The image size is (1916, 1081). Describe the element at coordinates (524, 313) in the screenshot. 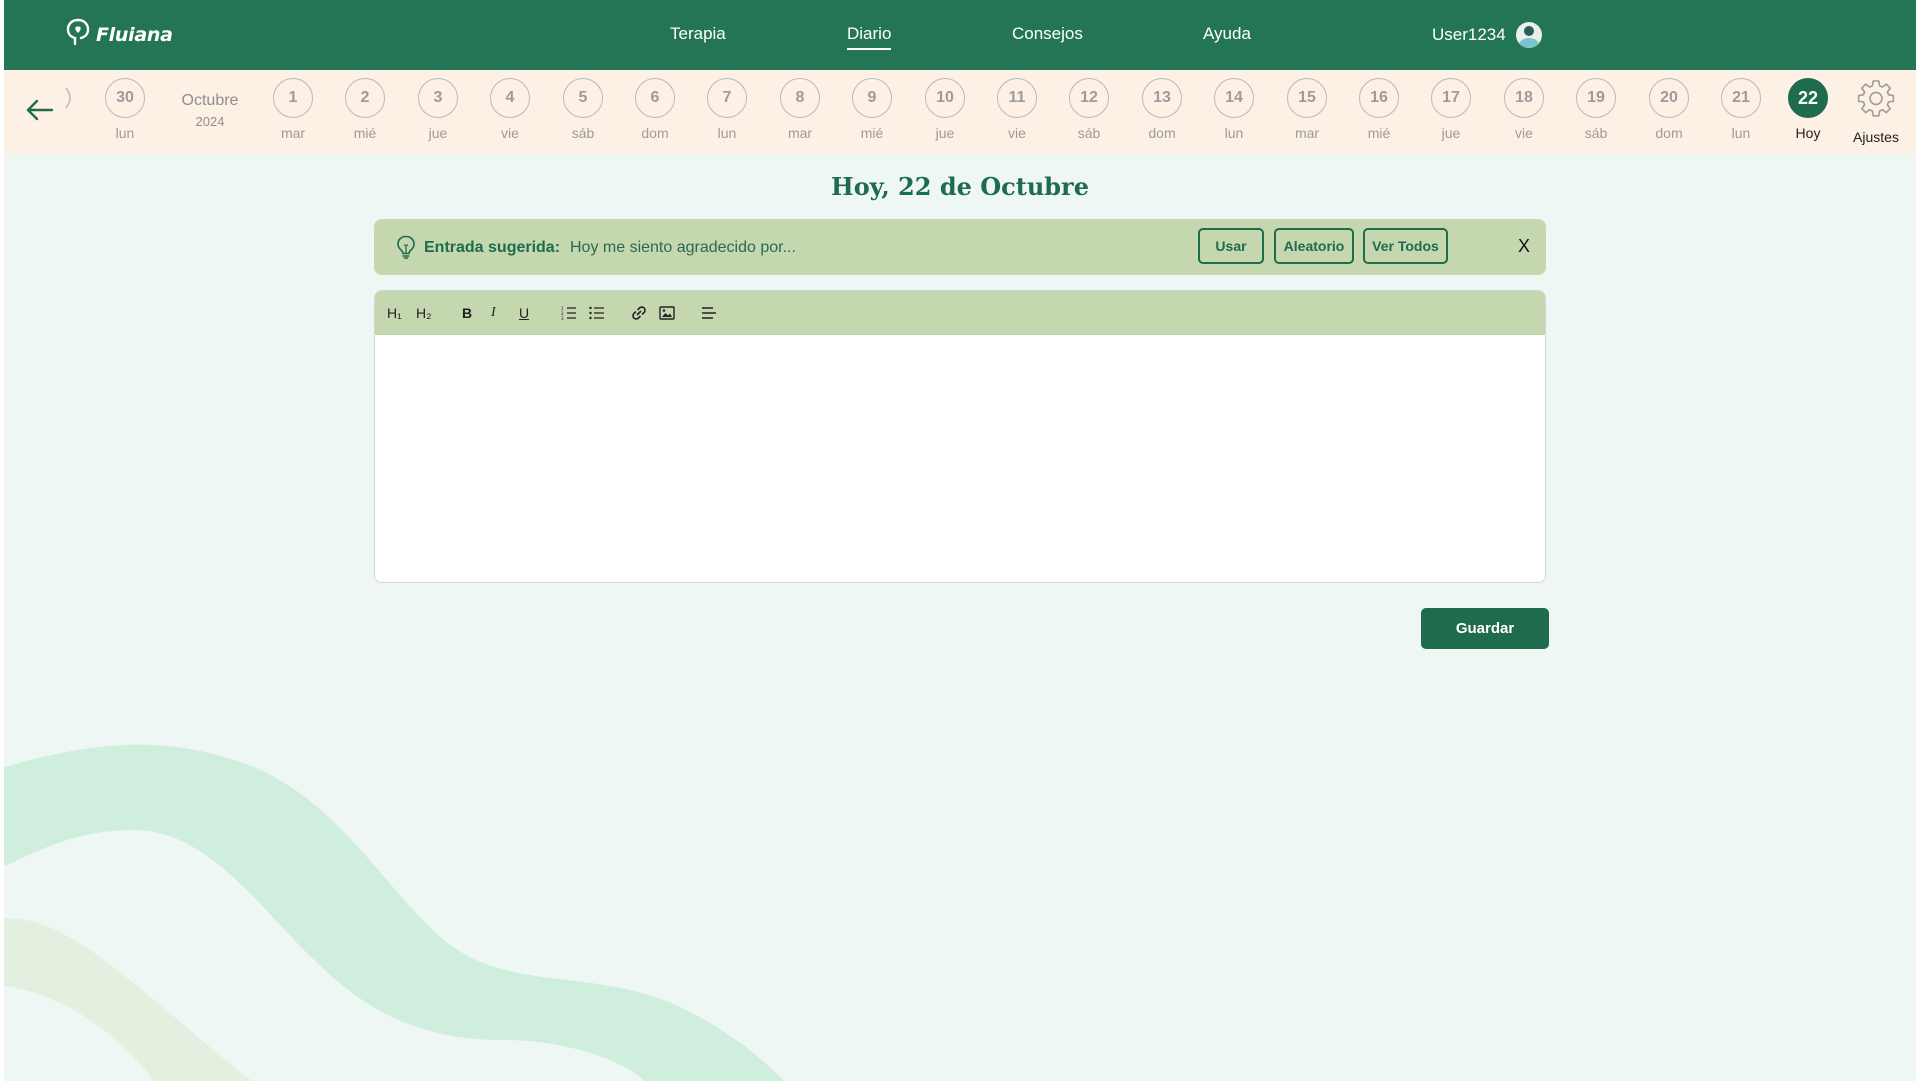

I see `underline-button: U` at that location.